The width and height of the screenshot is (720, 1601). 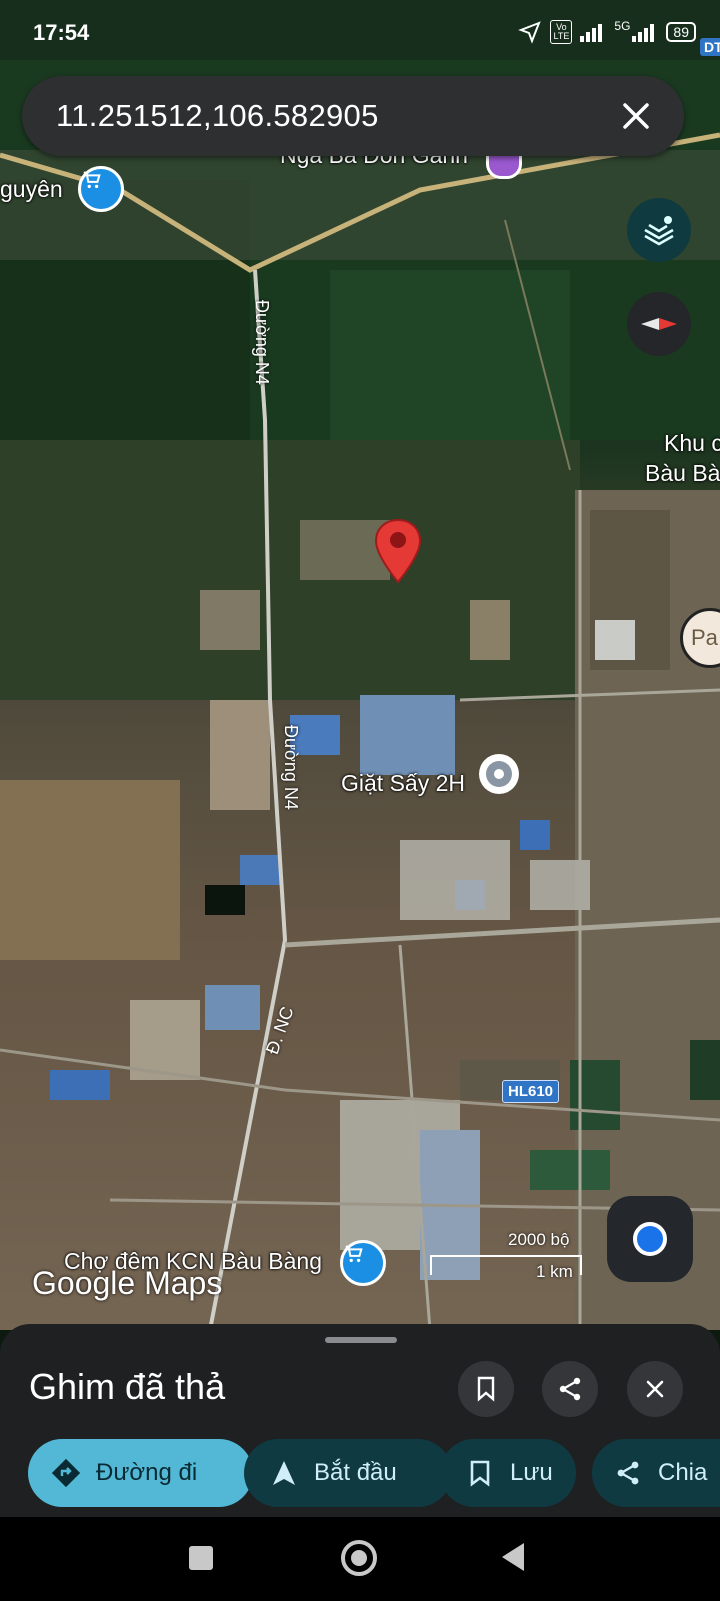 What do you see at coordinates (508, 1473) in the screenshot?
I see `save-button: Lưu` at bounding box center [508, 1473].